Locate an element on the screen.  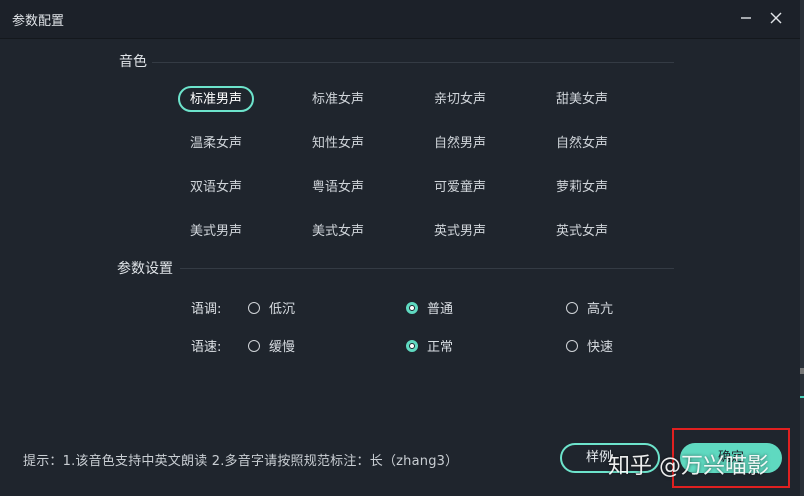
radio-label: 缓慢 is located at coordinates (282, 347).